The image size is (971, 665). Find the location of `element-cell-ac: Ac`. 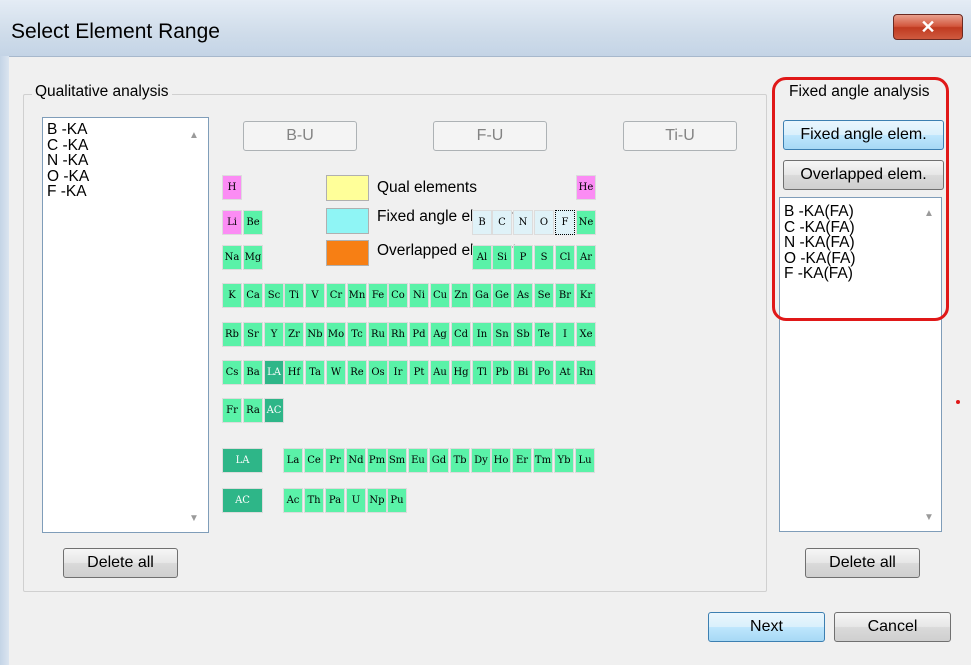

element-cell-ac: Ac is located at coordinates (293, 500).